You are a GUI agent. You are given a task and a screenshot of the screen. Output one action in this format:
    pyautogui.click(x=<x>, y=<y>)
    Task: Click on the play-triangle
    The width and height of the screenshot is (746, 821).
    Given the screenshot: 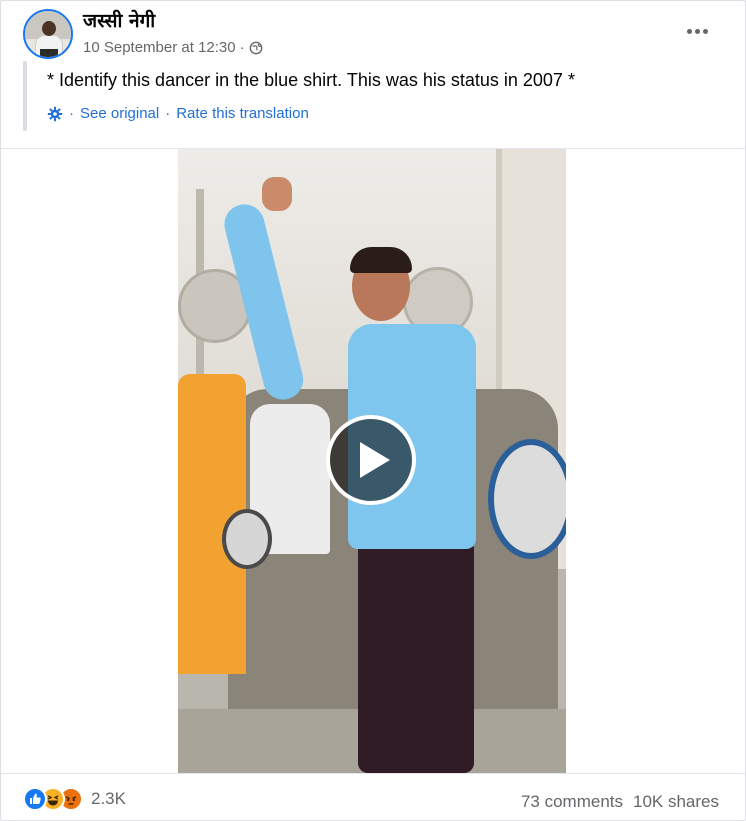 What is the action you would take?
    pyautogui.click(x=375, y=460)
    